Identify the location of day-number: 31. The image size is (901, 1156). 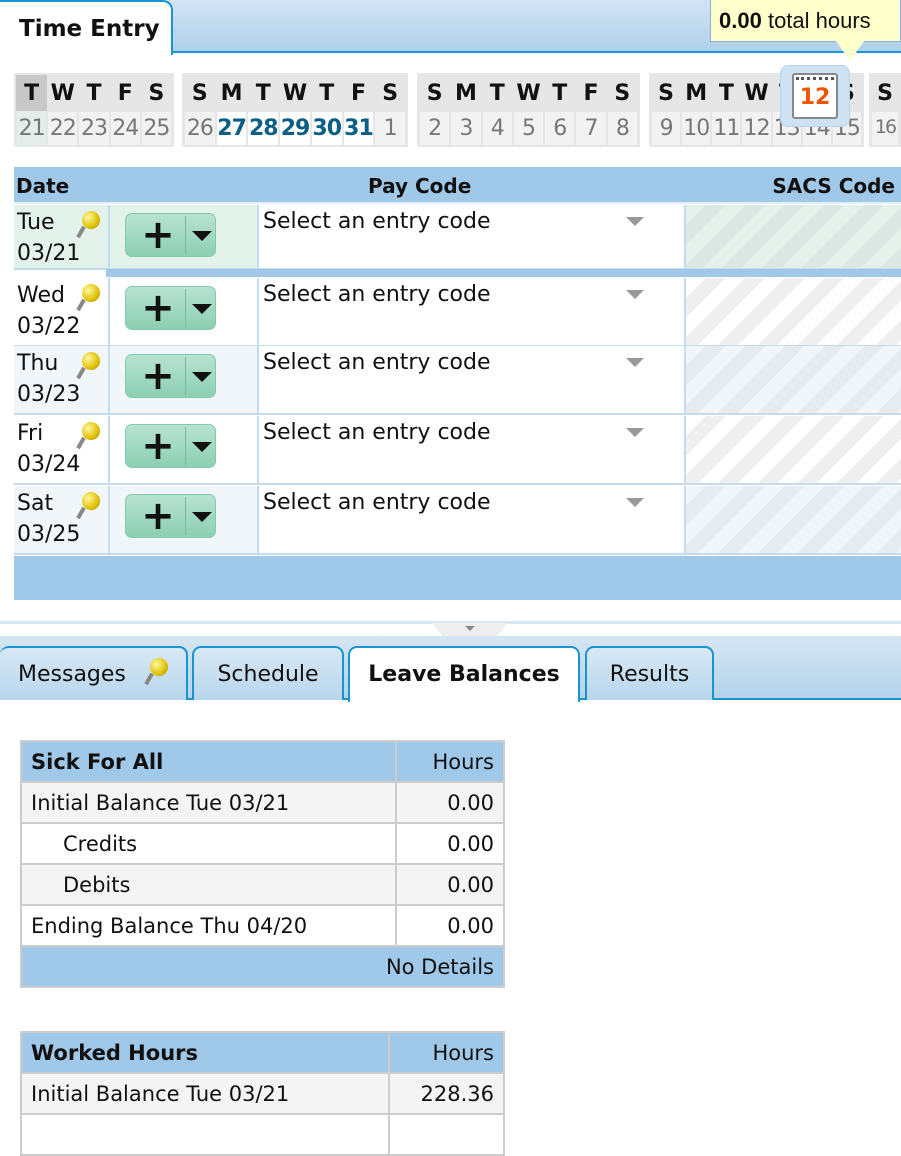
(358, 128).